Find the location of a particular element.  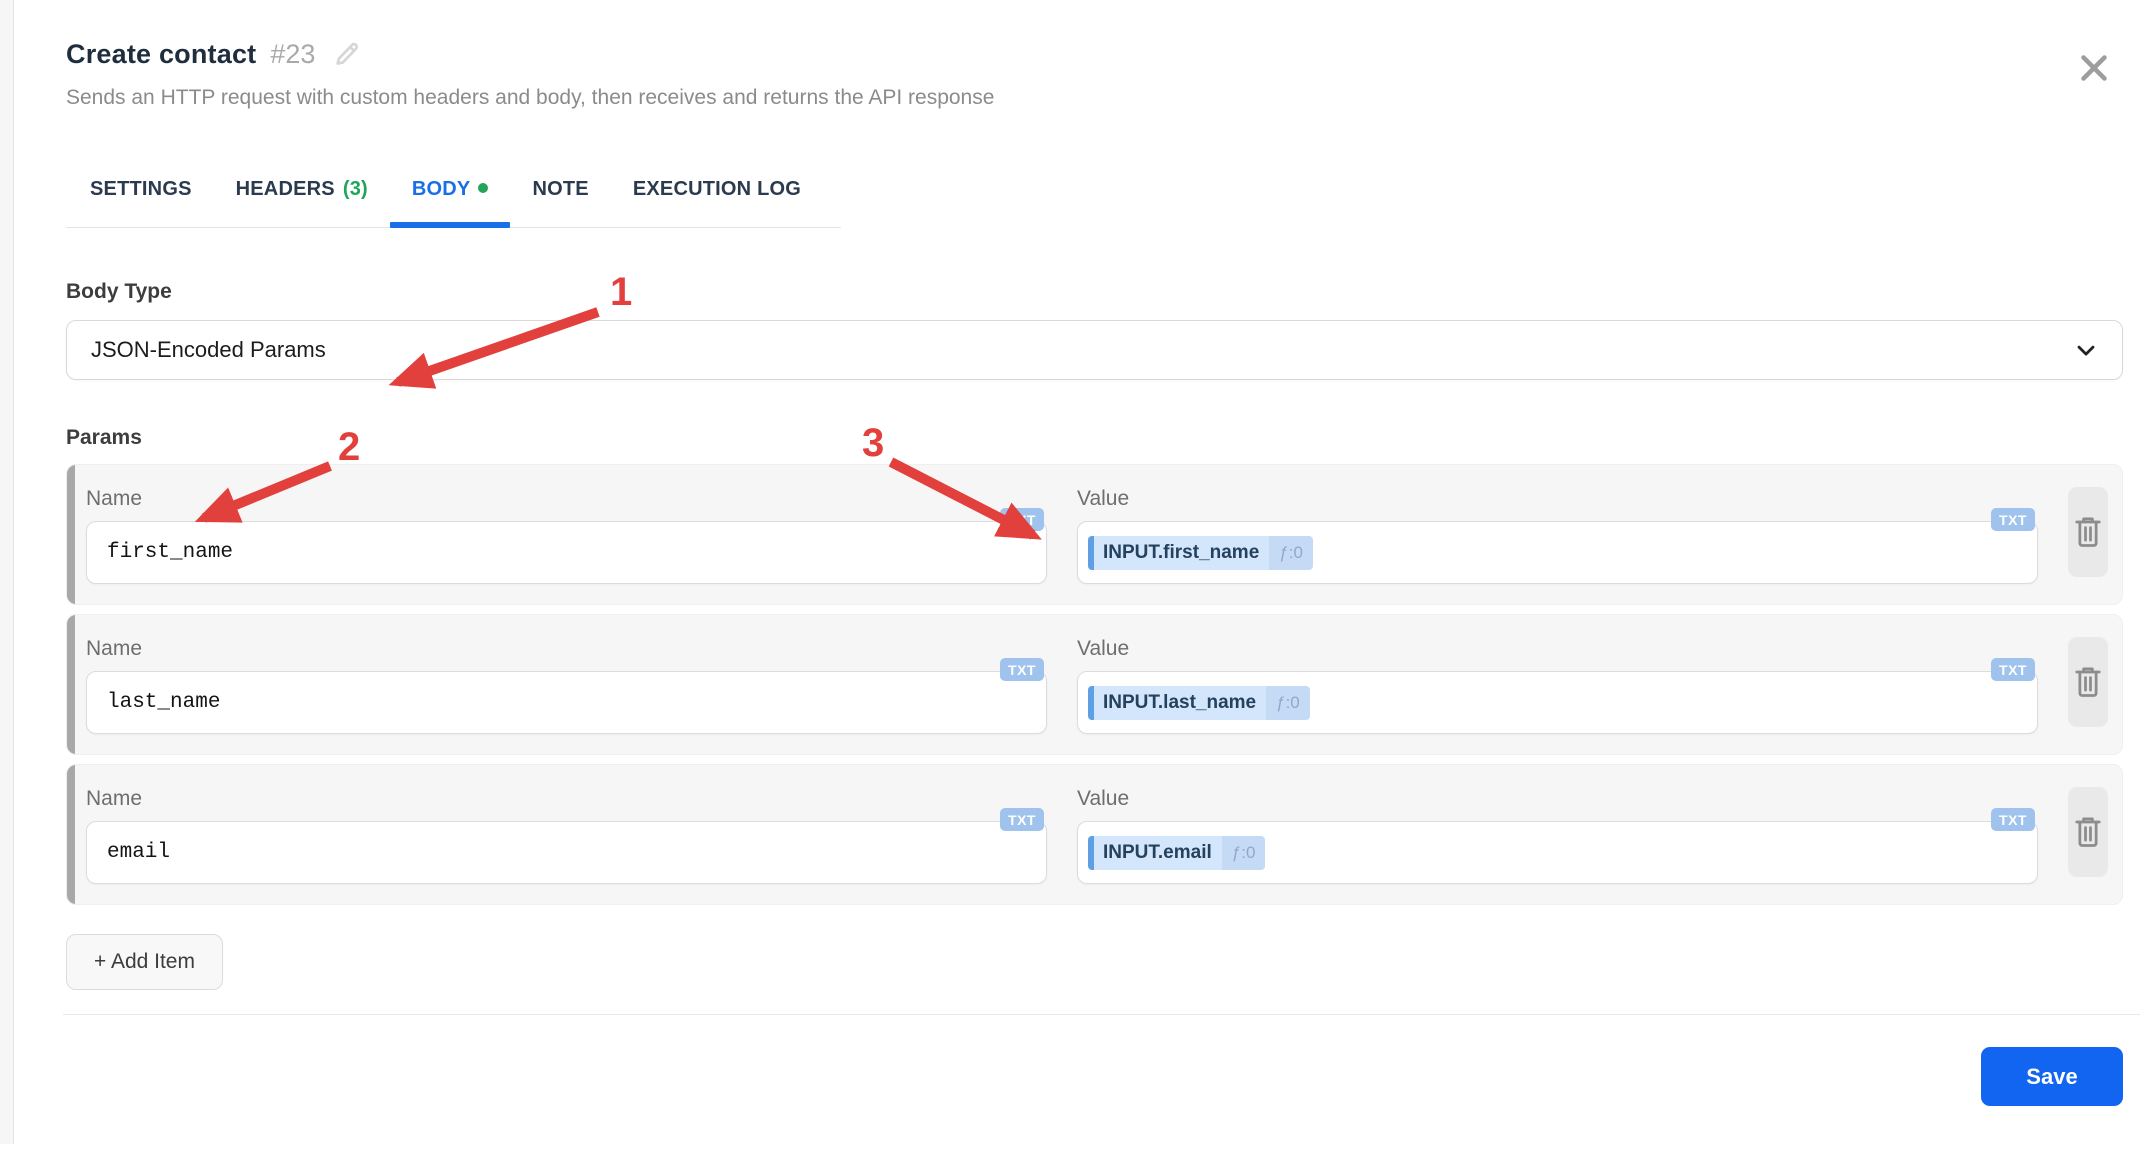

modal-header: Create contact #23 is located at coordinates (1094, 54).